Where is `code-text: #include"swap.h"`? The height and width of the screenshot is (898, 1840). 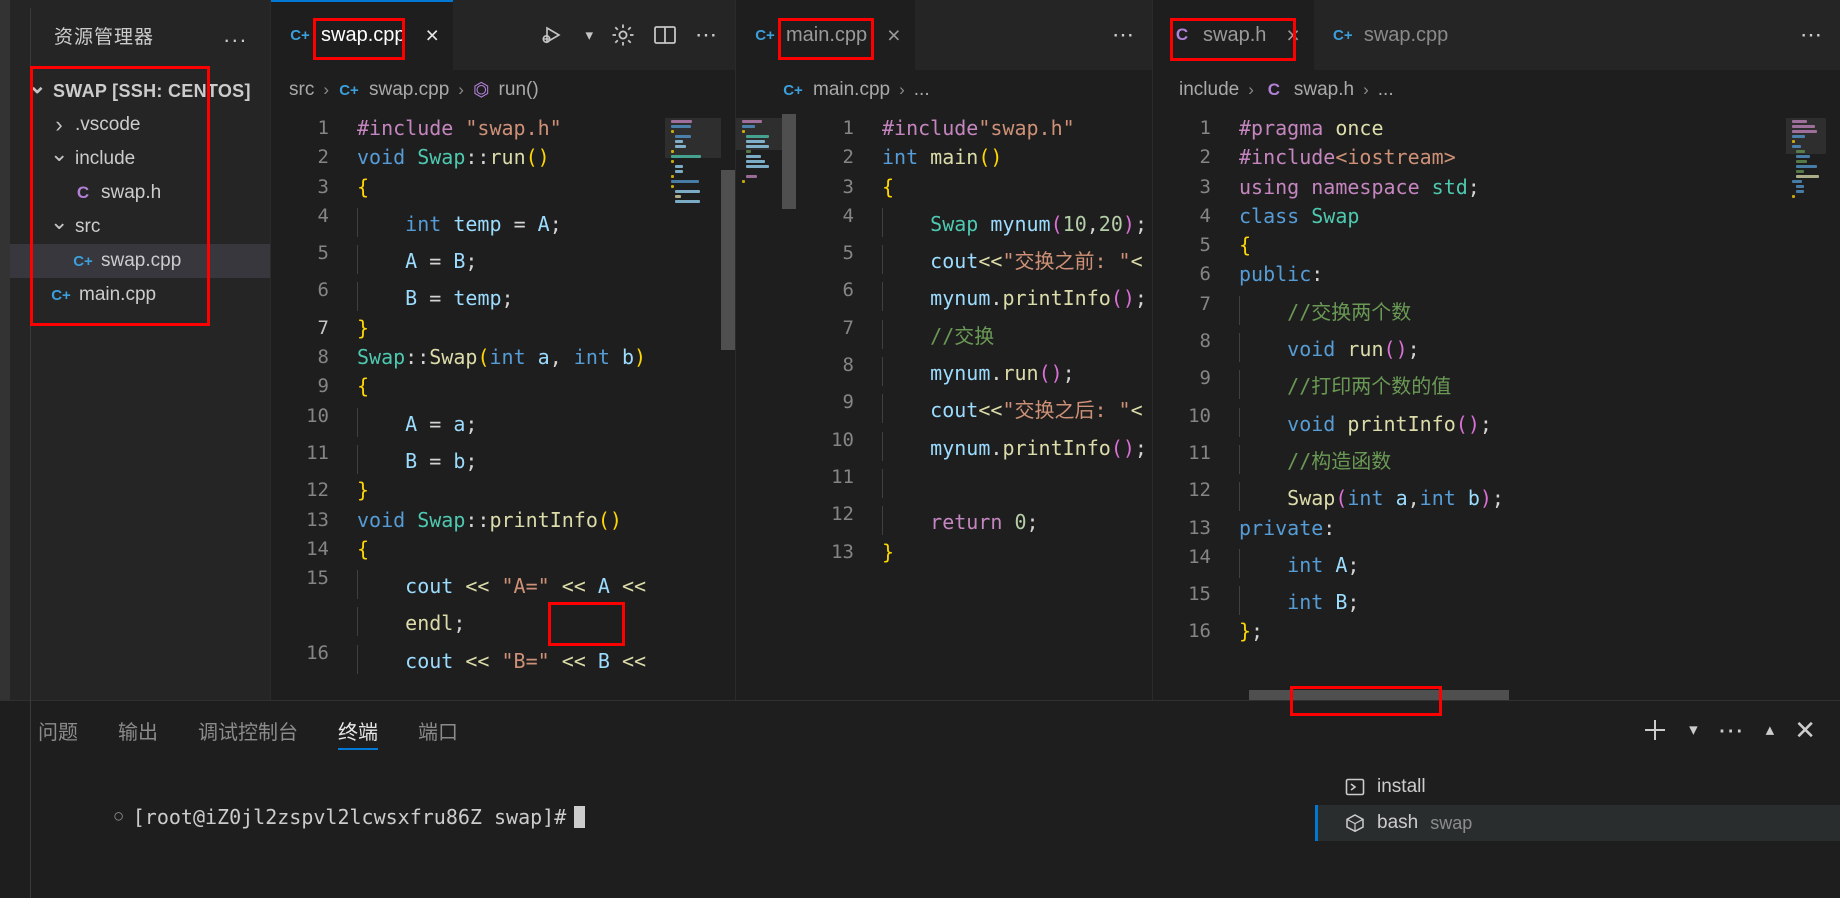 code-text: #include"swap.h" is located at coordinates (1017, 128).